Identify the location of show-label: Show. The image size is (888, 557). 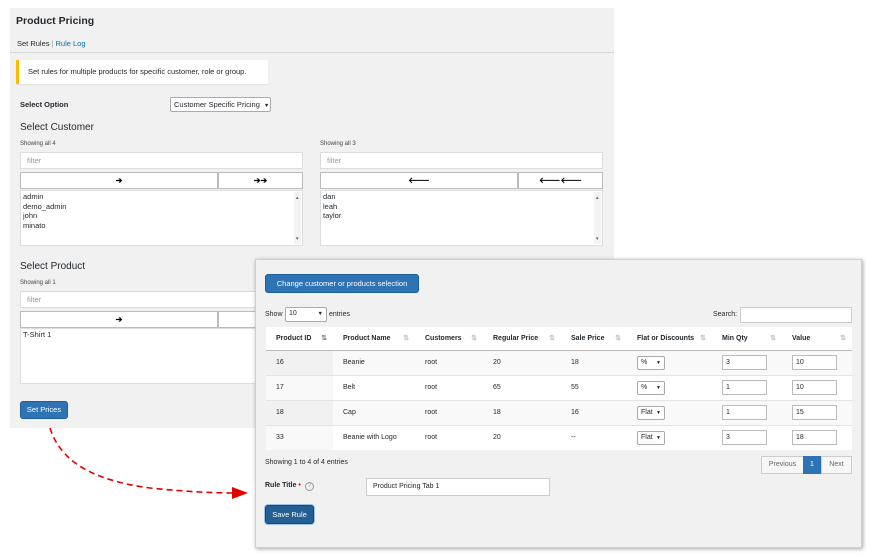
(274, 314).